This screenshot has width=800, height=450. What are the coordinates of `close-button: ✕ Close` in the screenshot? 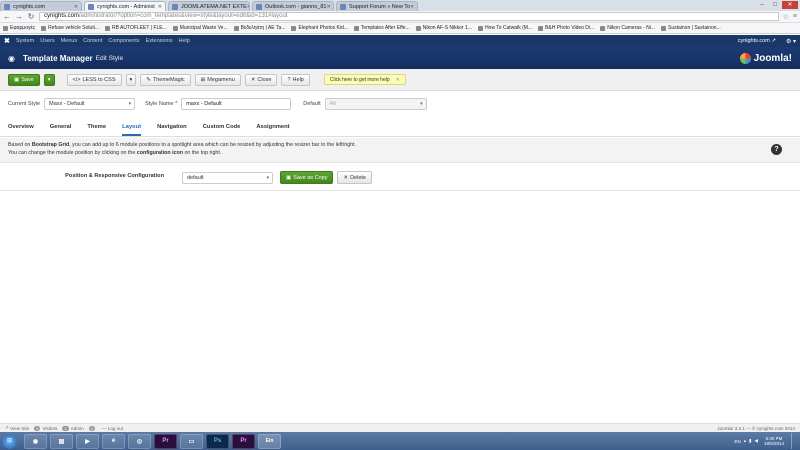 It's located at (261, 79).